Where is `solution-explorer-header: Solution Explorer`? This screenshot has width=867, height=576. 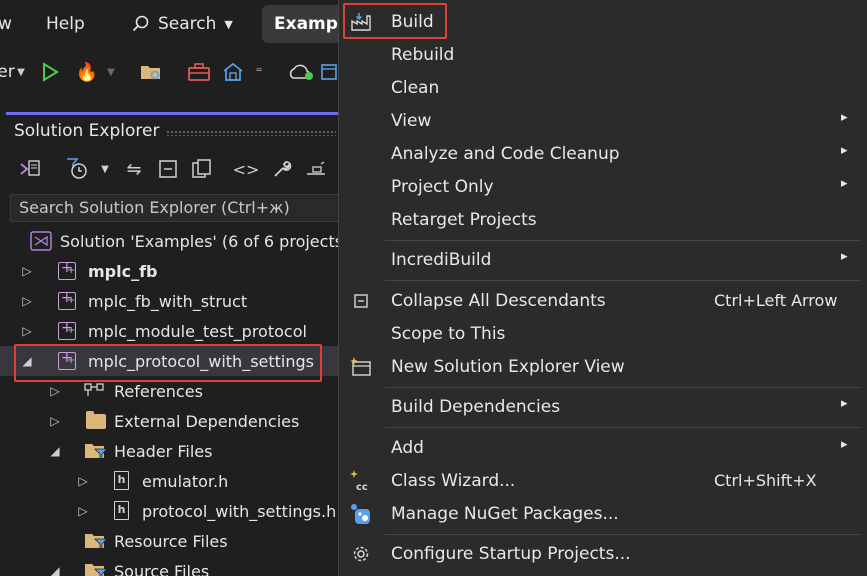
solution-explorer-header: Solution Explorer is located at coordinates (174, 129).